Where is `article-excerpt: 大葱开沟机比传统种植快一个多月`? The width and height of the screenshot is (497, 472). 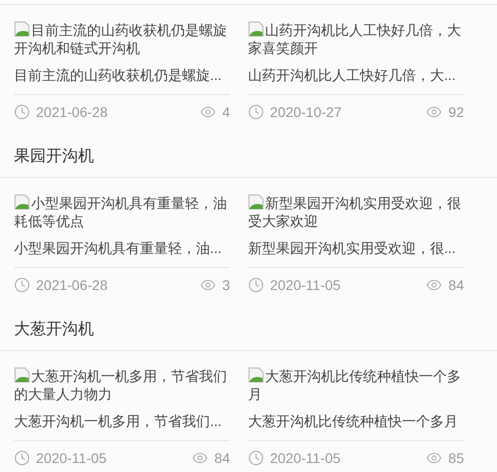 article-excerpt: 大葱开沟机比传统种植快一个多月 is located at coordinates (356, 426).